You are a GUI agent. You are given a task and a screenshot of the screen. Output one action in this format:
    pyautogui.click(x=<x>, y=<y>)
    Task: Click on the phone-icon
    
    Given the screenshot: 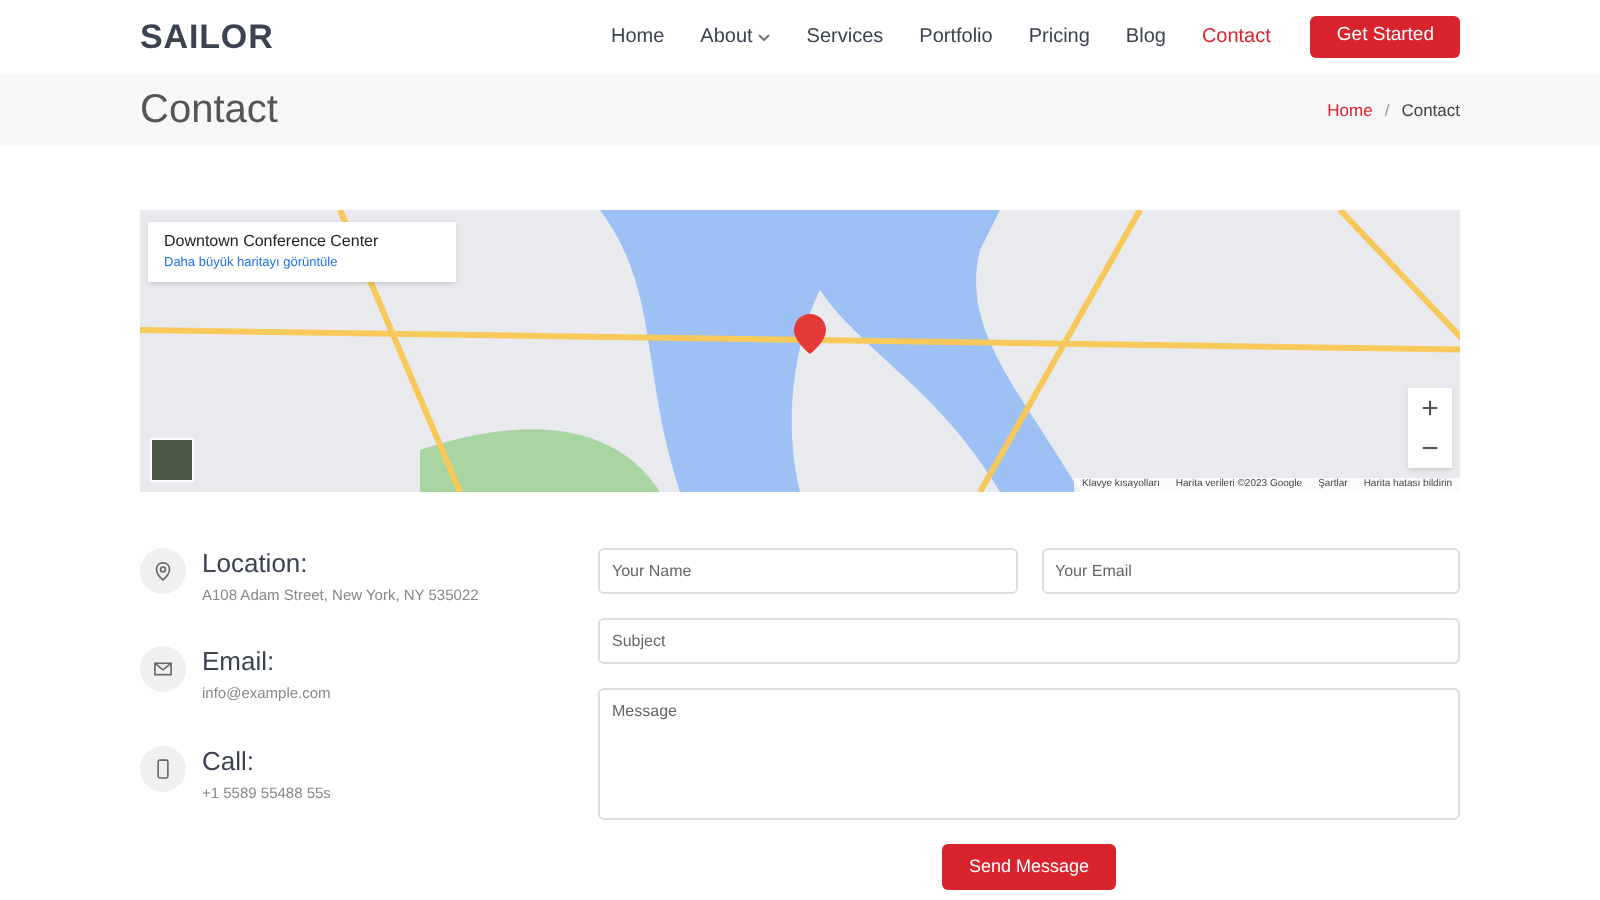 What is the action you would take?
    pyautogui.click(x=163, y=768)
    